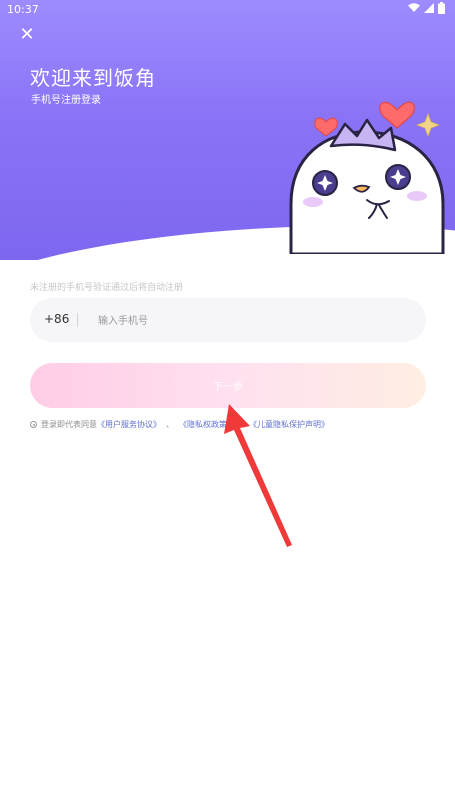 The image size is (455, 809). What do you see at coordinates (33, 424) in the screenshot?
I see `agreement-checkbox` at bounding box center [33, 424].